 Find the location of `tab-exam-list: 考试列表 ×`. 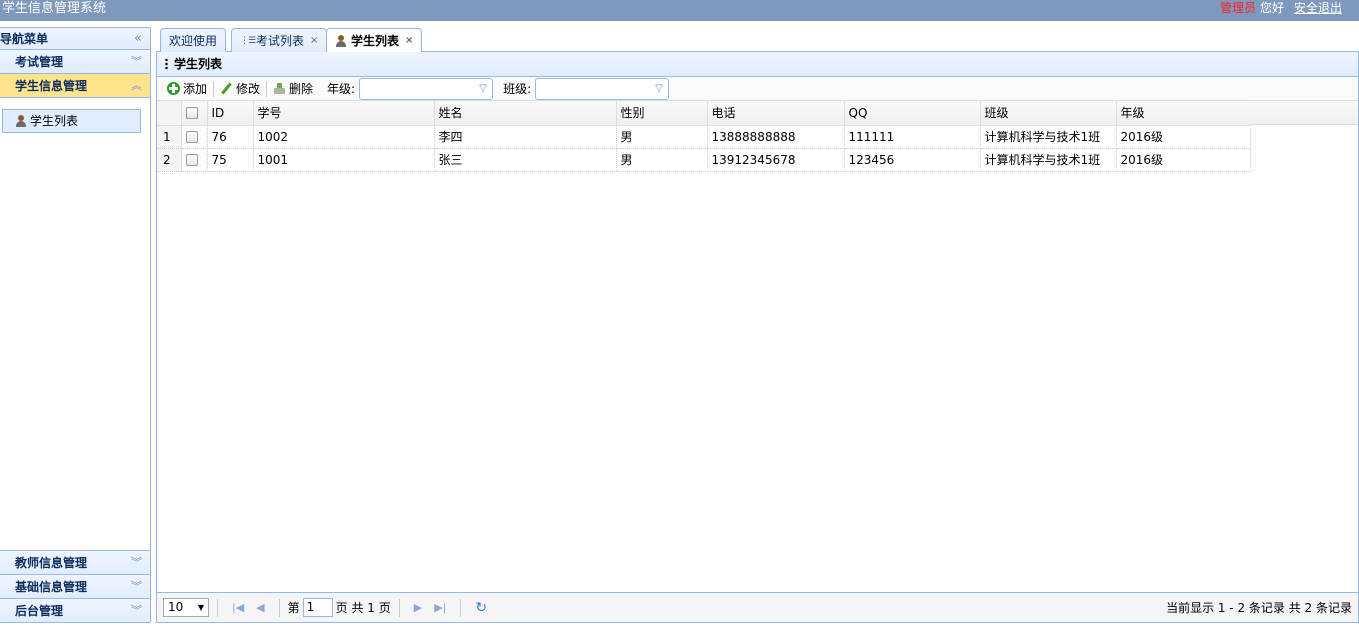

tab-exam-list: 考试列表 × is located at coordinates (279, 40).